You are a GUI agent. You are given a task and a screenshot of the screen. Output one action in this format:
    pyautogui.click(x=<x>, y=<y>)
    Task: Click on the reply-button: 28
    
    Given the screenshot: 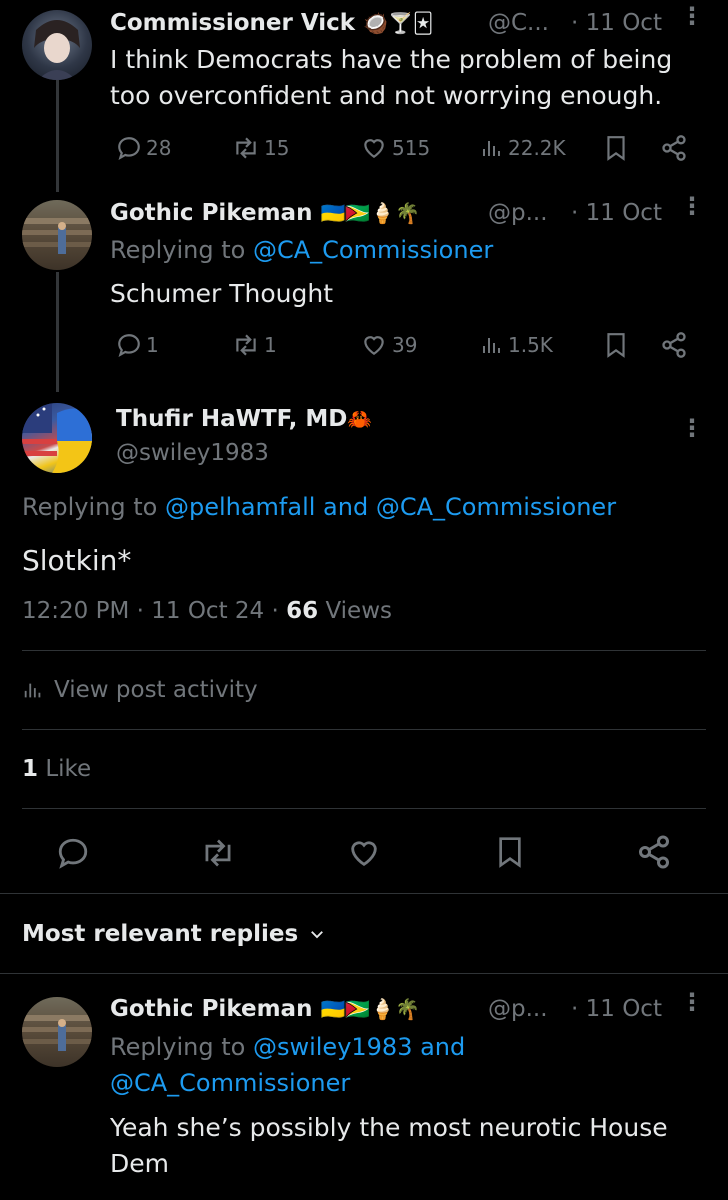 What is the action you would take?
    pyautogui.click(x=143, y=148)
    